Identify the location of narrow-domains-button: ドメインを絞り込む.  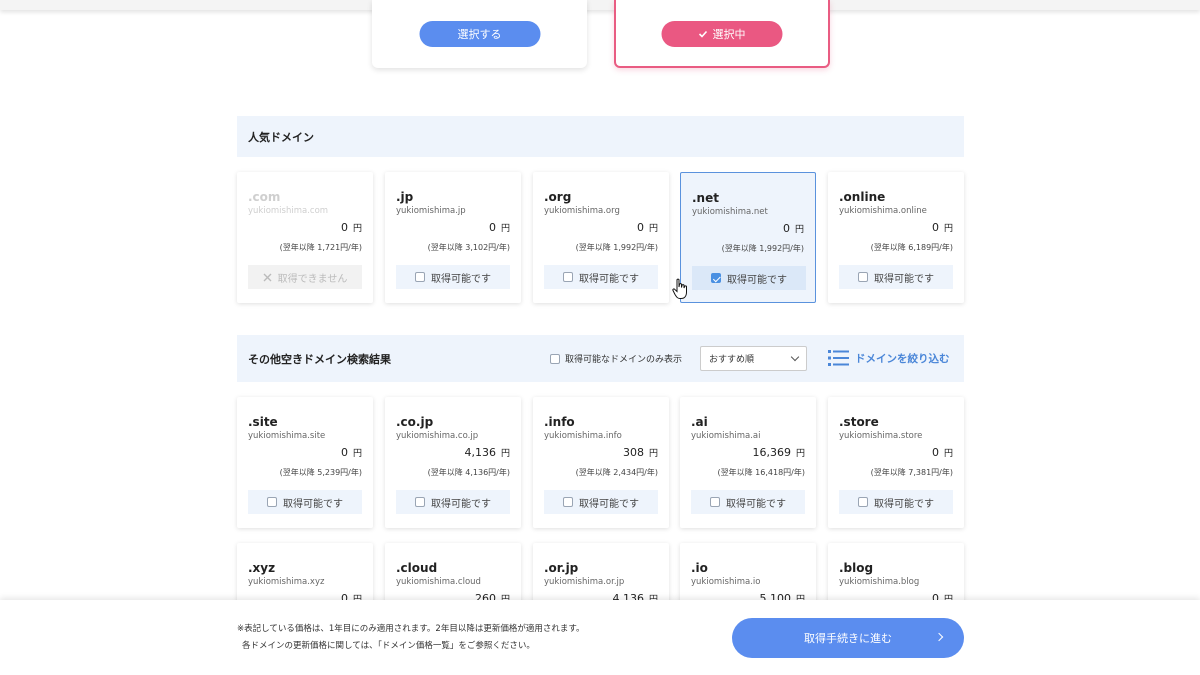
(889, 358).